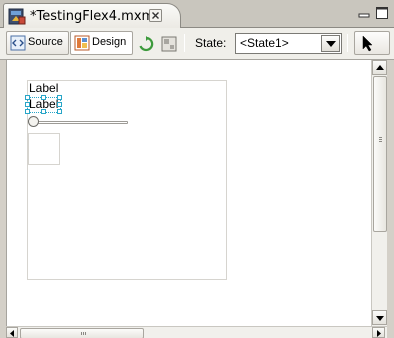 This screenshot has width=394, height=338. I want to click on source-code-icon, so click(18, 43).